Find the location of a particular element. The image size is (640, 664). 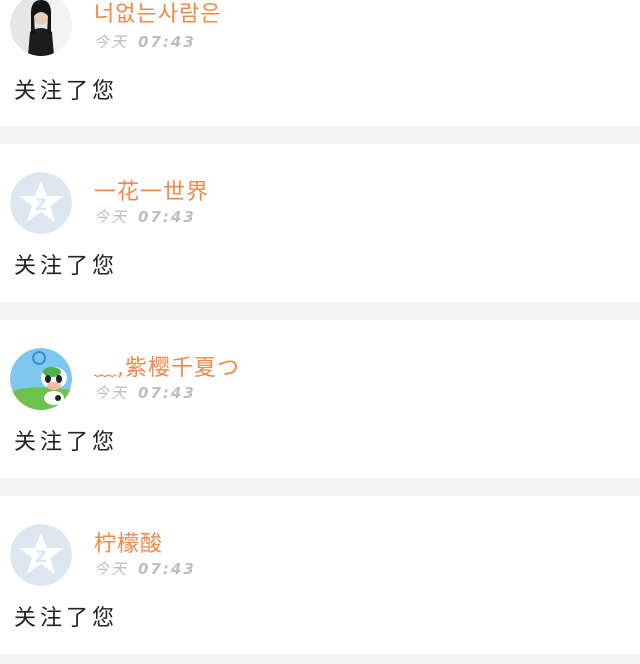

profile-photo-woman-icon is located at coordinates (41, 28).